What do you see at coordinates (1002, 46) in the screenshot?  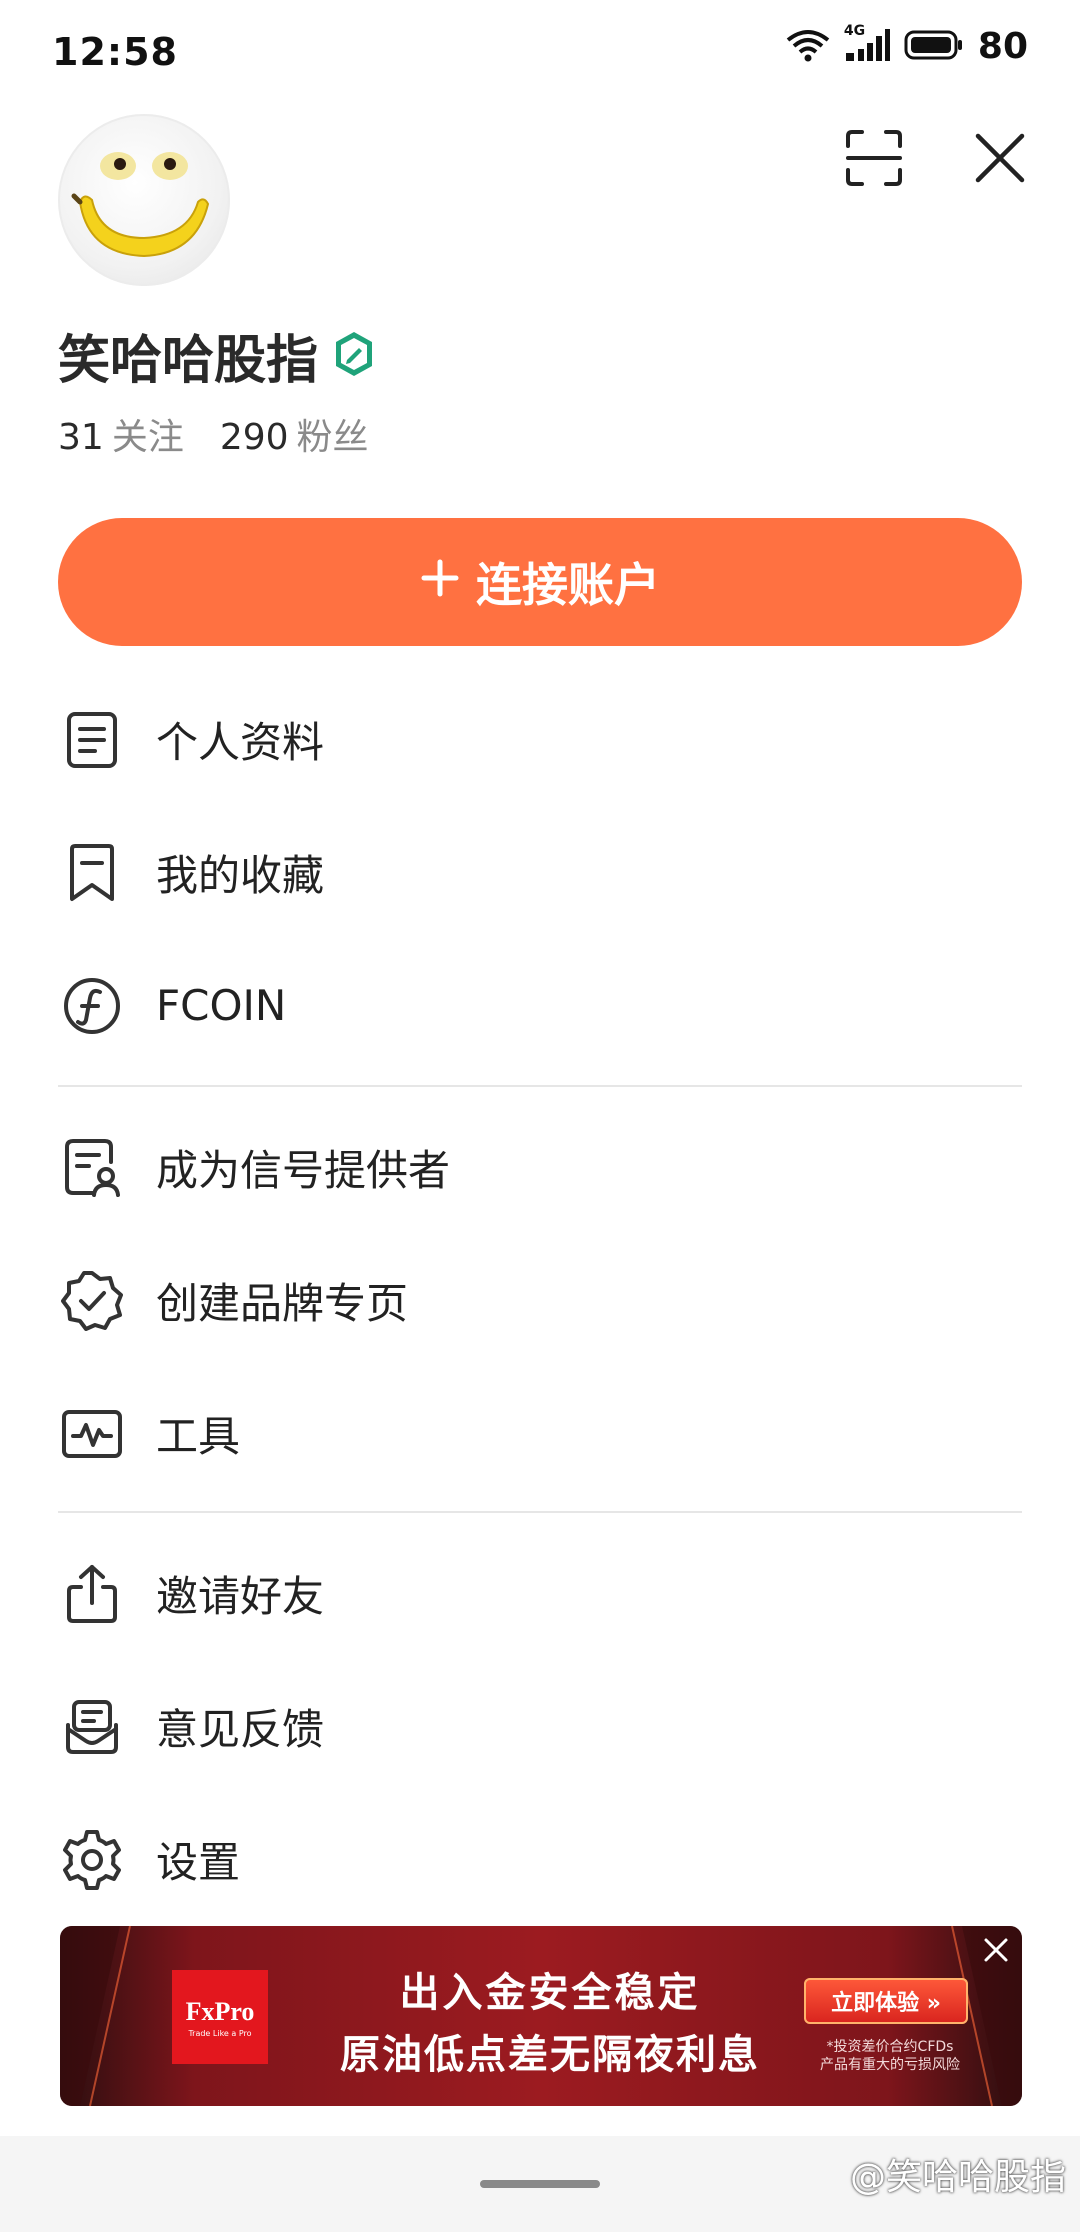 I see `battery-level: 80` at bounding box center [1002, 46].